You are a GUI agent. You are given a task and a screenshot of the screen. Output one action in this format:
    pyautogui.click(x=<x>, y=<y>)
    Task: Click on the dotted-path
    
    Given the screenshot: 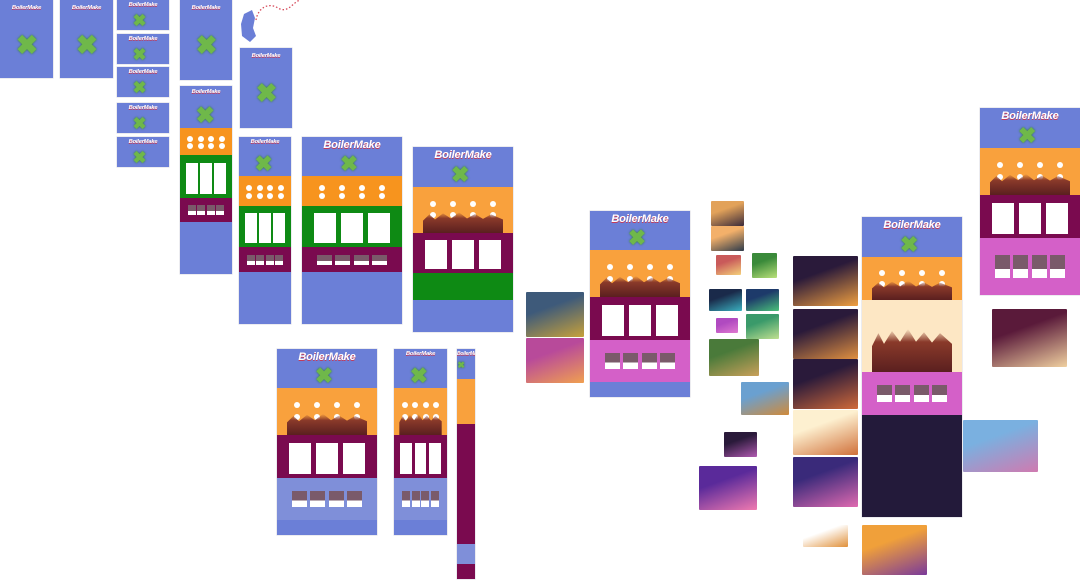 What is the action you would take?
    pyautogui.click(x=278, y=10)
    